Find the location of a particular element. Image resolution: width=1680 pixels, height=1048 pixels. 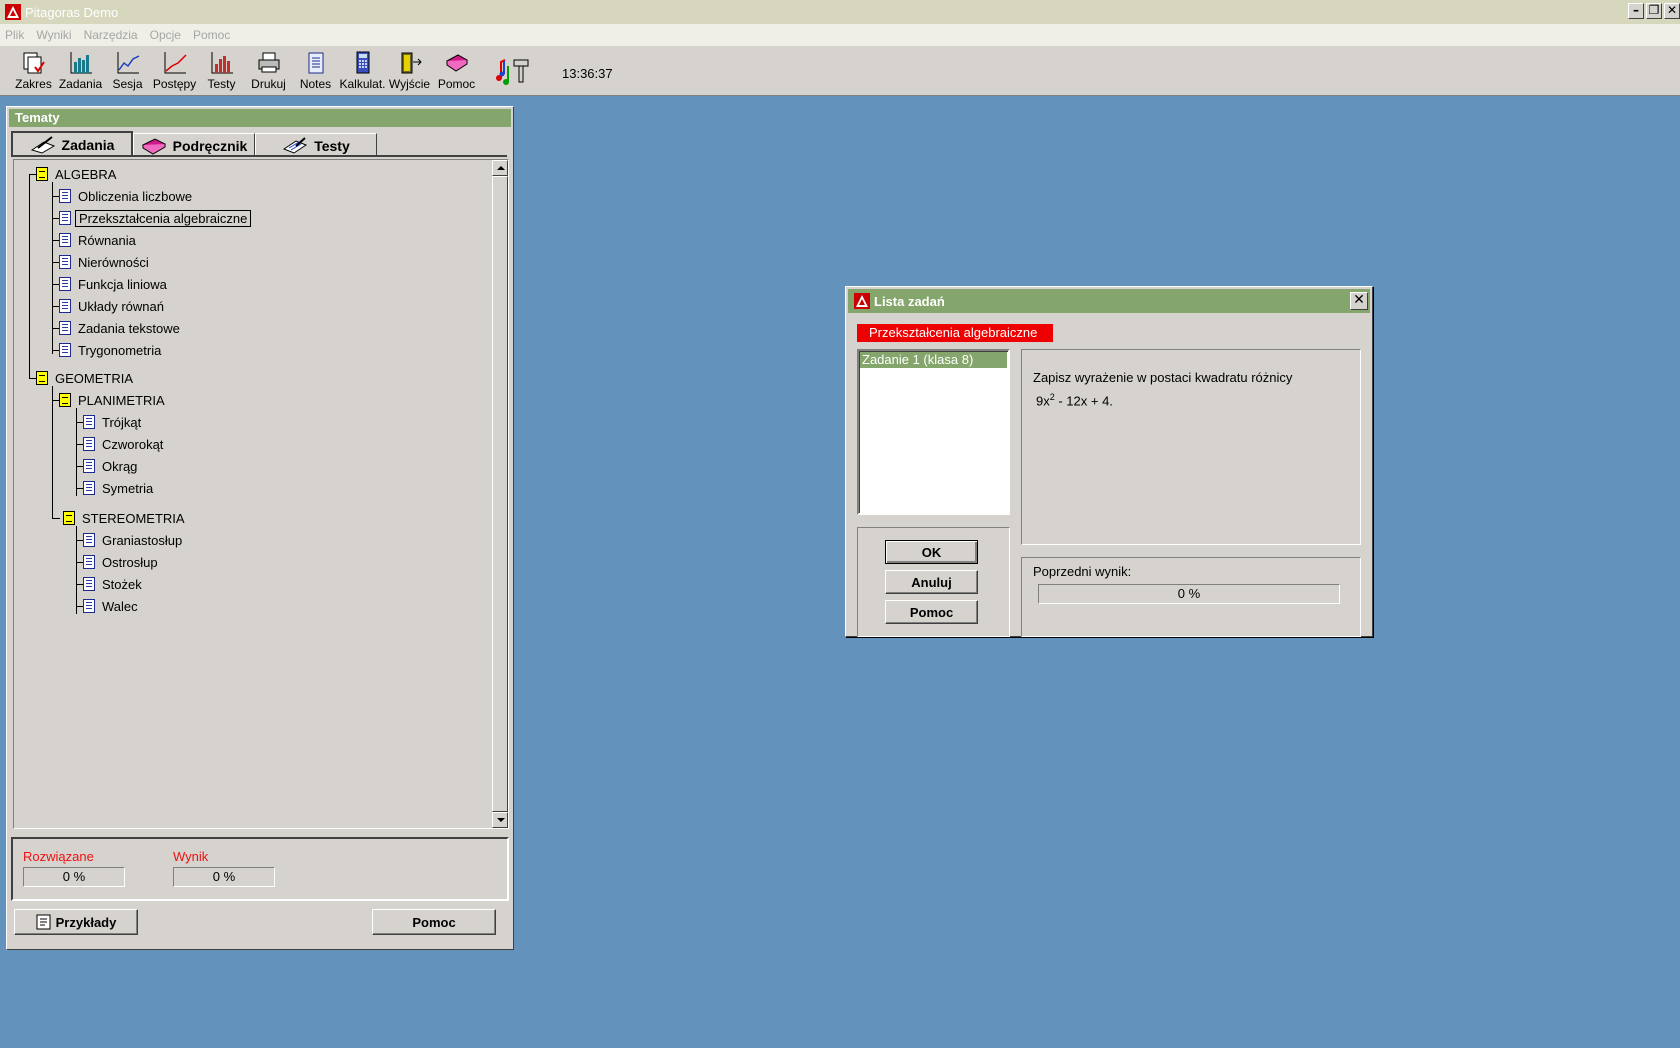

menu-plik: Plik is located at coordinates (14, 35).